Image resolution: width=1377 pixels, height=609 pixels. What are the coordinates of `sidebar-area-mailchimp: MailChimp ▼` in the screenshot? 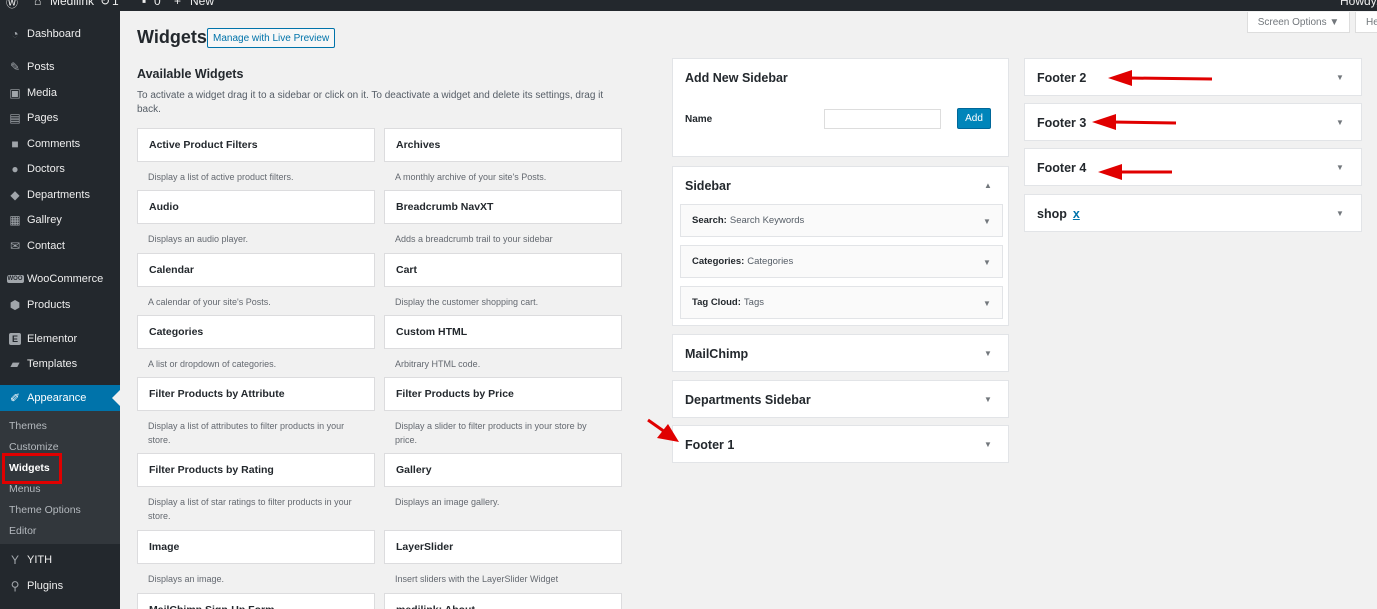 It's located at (840, 353).